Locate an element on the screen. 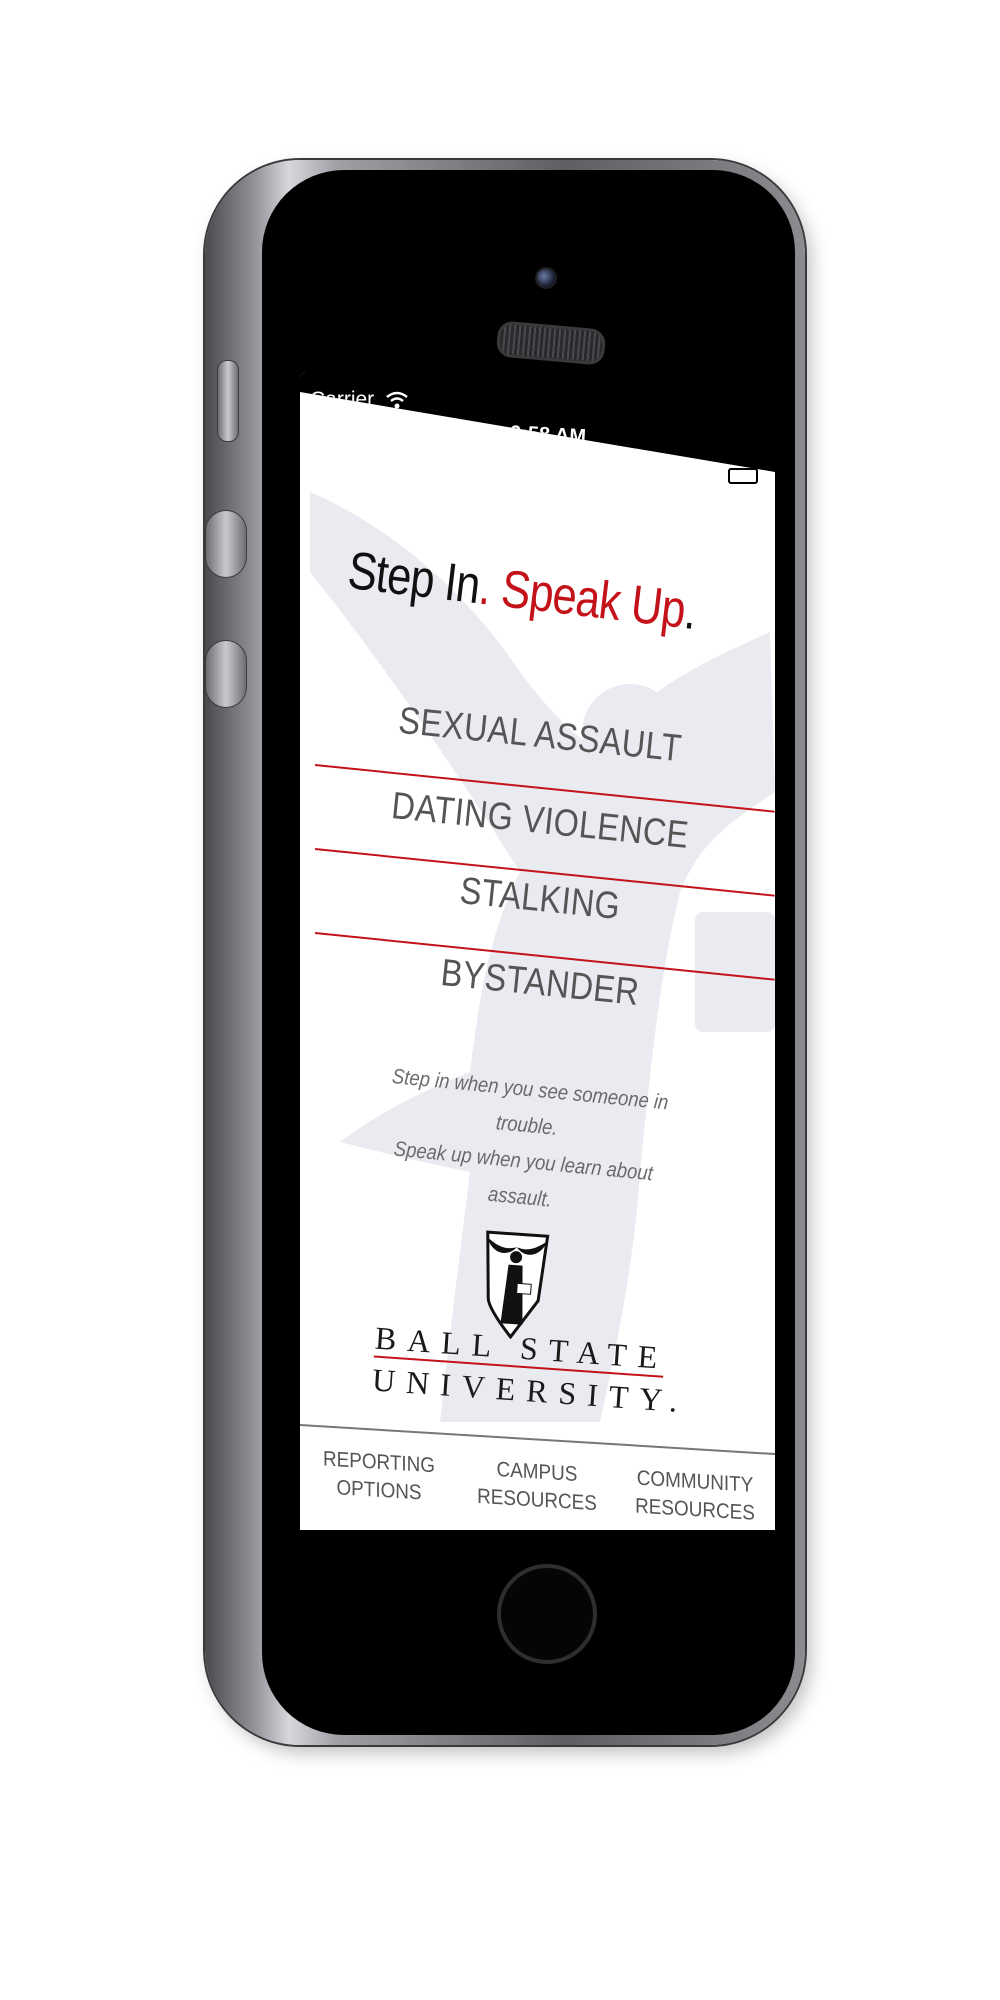  page-title: Step In. Speak Up. is located at coordinates (522, 591).